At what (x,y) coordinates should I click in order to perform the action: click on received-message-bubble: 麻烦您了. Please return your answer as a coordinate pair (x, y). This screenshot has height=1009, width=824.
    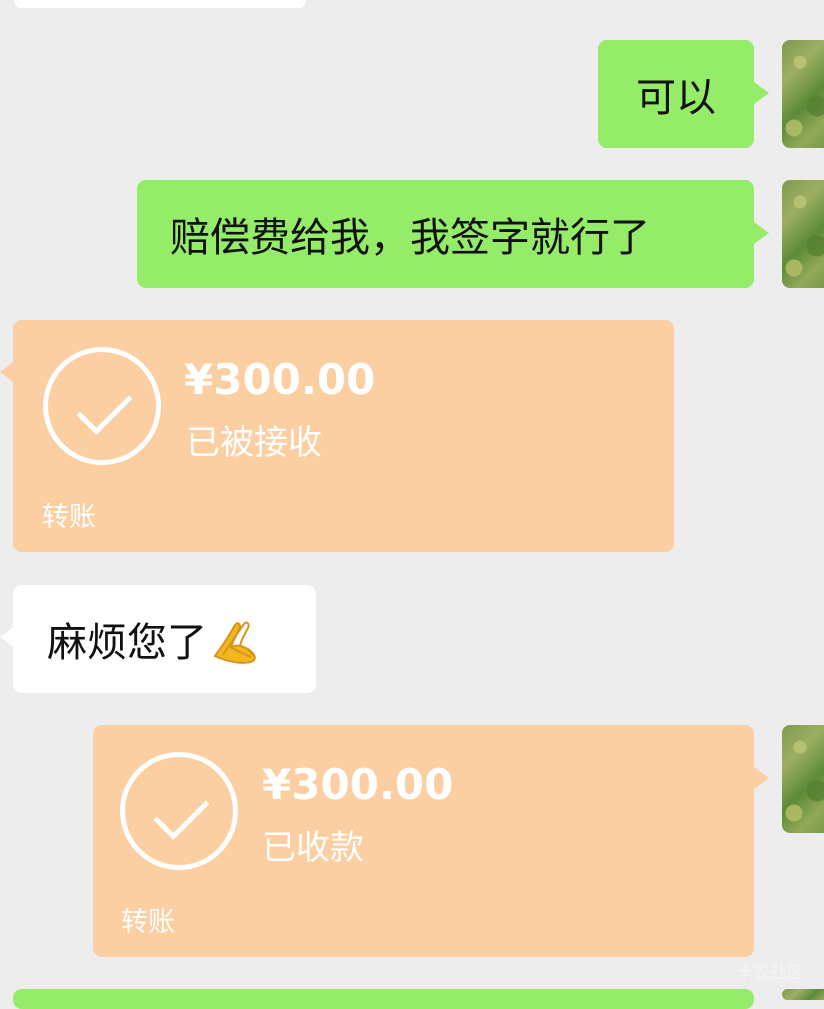
    Looking at the image, I should click on (164, 639).